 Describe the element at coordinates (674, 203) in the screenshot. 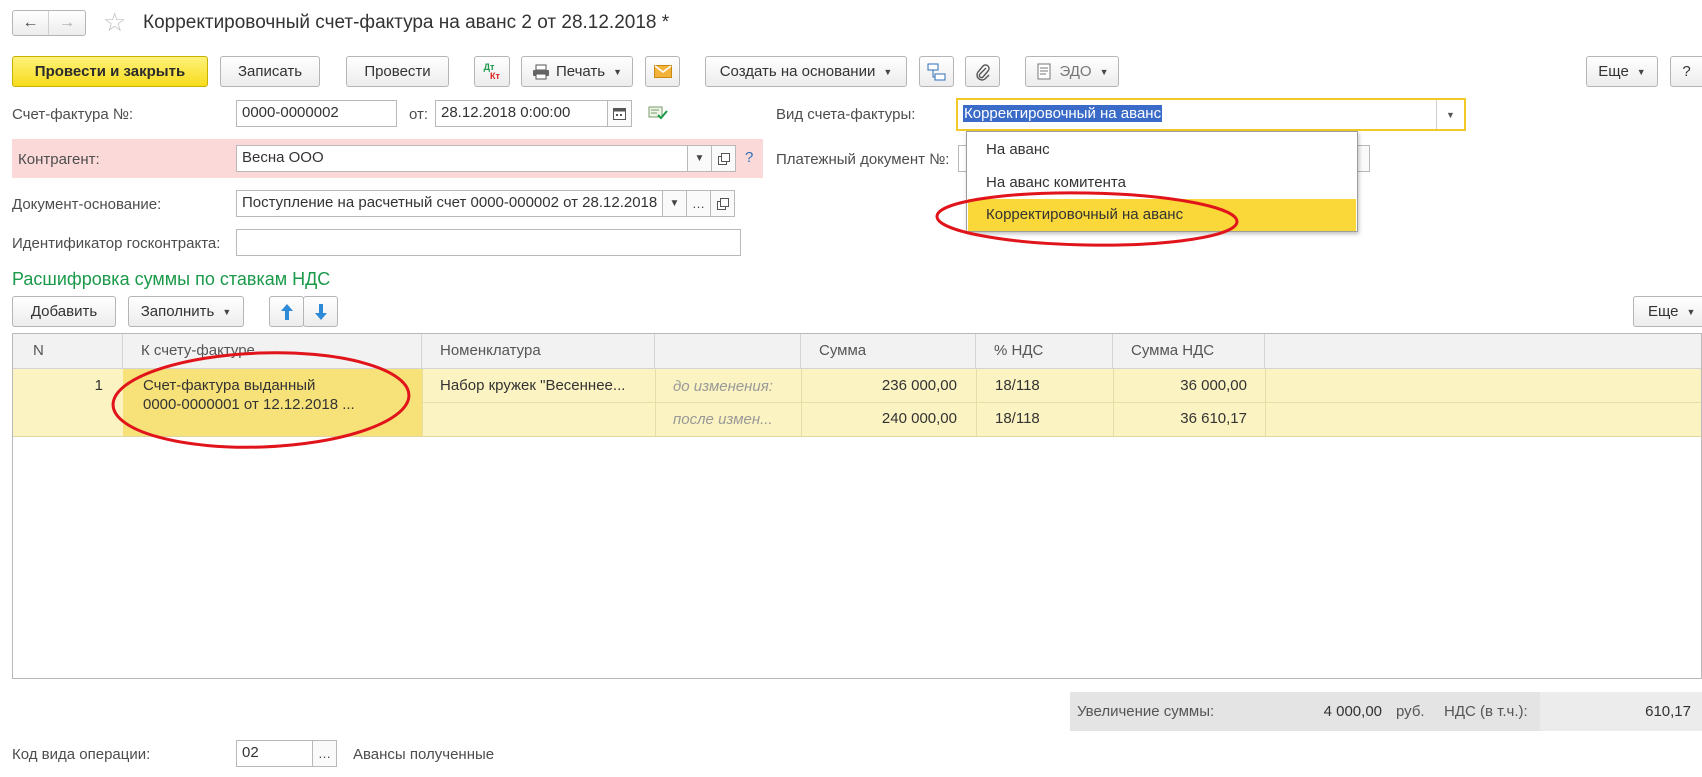

I see `basis-doc-dropdown-button: ▼` at that location.